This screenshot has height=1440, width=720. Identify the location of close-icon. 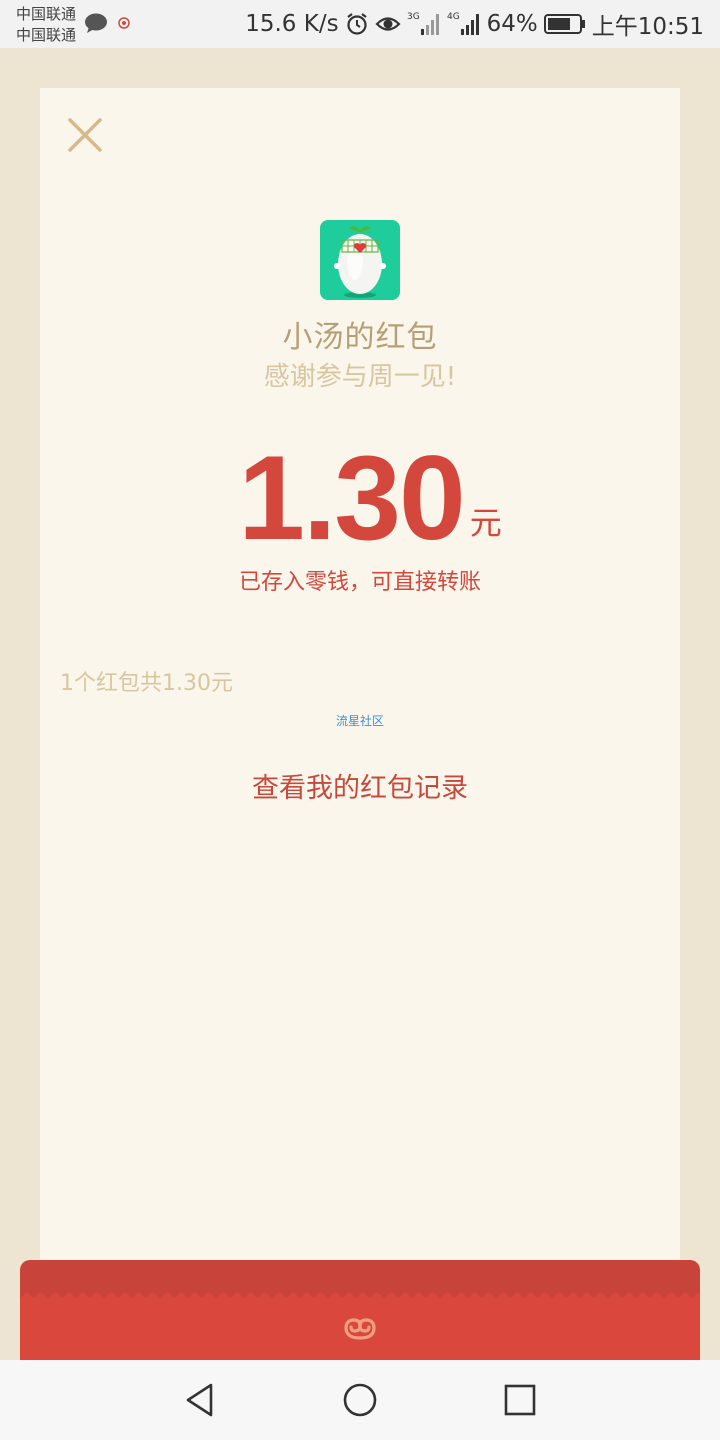
(85, 135).